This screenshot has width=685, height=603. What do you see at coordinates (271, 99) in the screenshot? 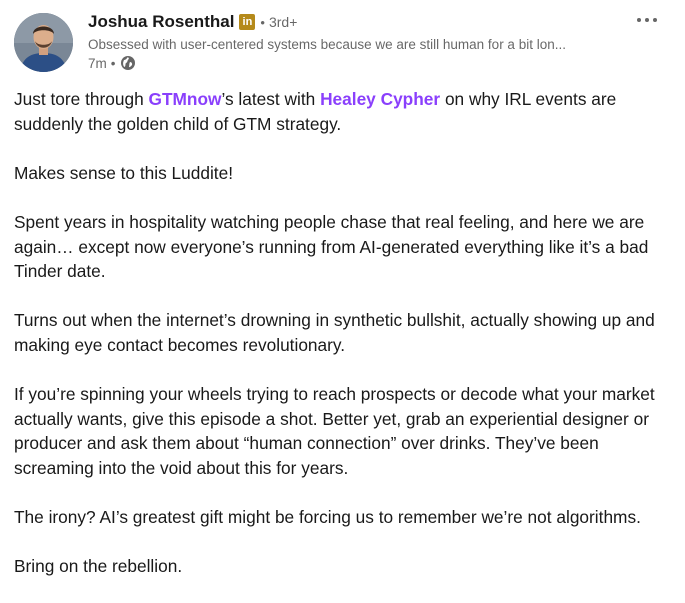
I see `paragraph-text: ’s latest with` at bounding box center [271, 99].